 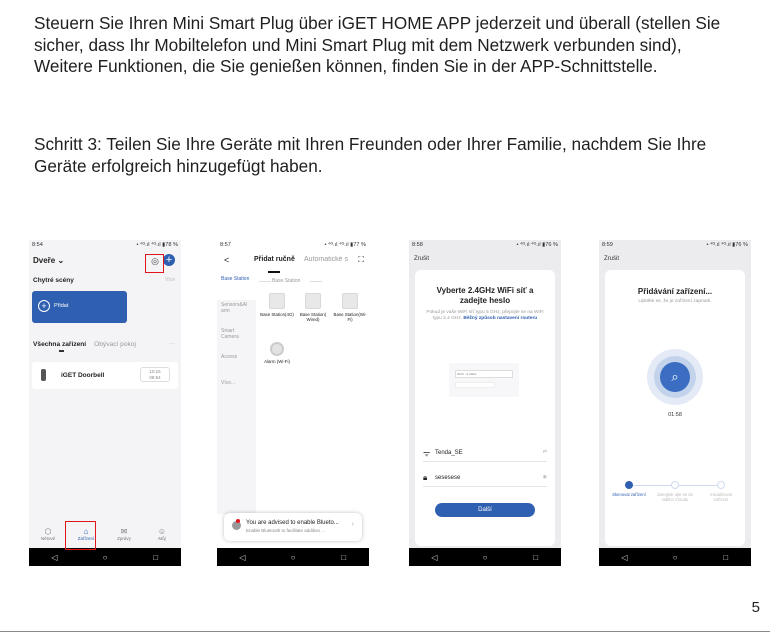 What do you see at coordinates (236, 287) in the screenshot?
I see `category-base-station: Base Station` at bounding box center [236, 287].